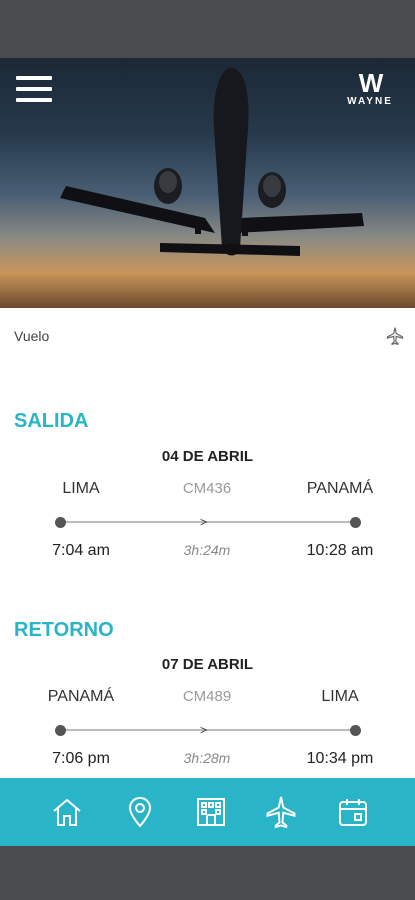  I want to click on panel-label: Vuelo, so click(32, 336).